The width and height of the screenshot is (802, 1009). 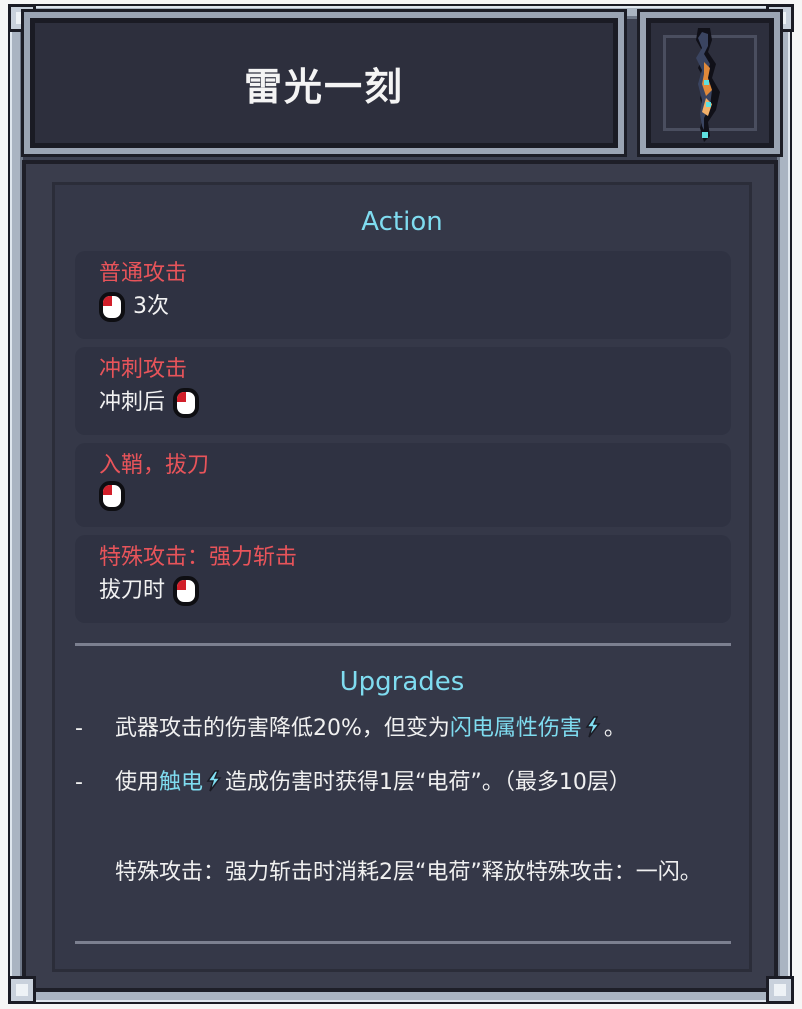 What do you see at coordinates (132, 402) in the screenshot?
I see `action-condition: 冲刺后` at bounding box center [132, 402].